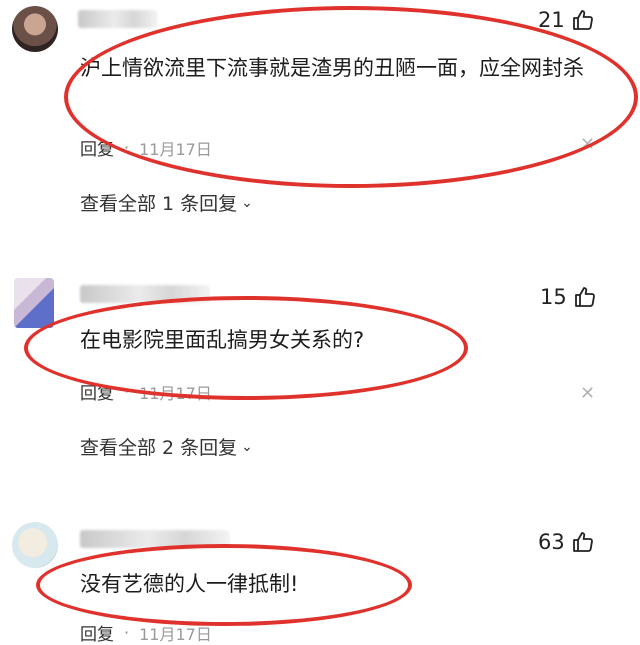 The width and height of the screenshot is (640, 645). What do you see at coordinates (566, 20) in the screenshot?
I see `like-button: 21` at bounding box center [566, 20].